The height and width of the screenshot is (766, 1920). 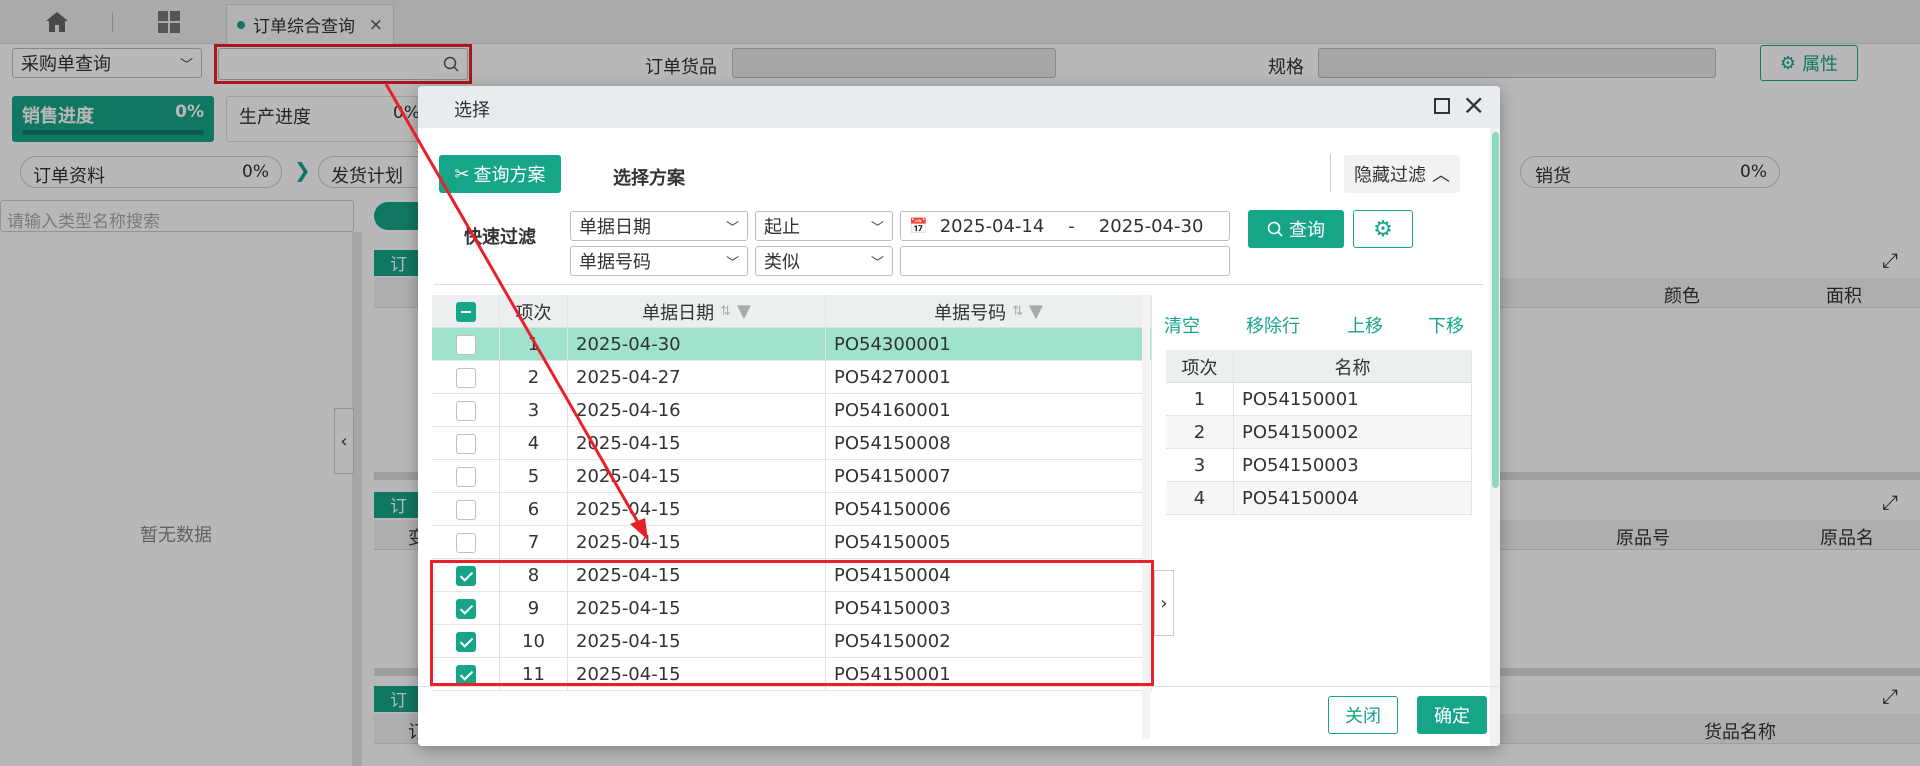 I want to click on annotation-arrow, so click(x=516, y=311).